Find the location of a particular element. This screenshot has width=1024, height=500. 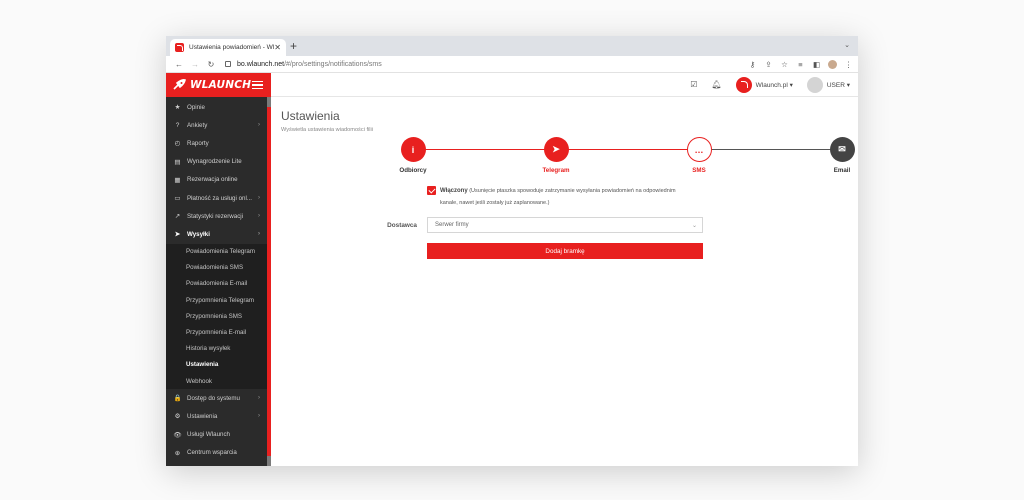

rezerwacja-online-icon: ▦ is located at coordinates (177, 180).